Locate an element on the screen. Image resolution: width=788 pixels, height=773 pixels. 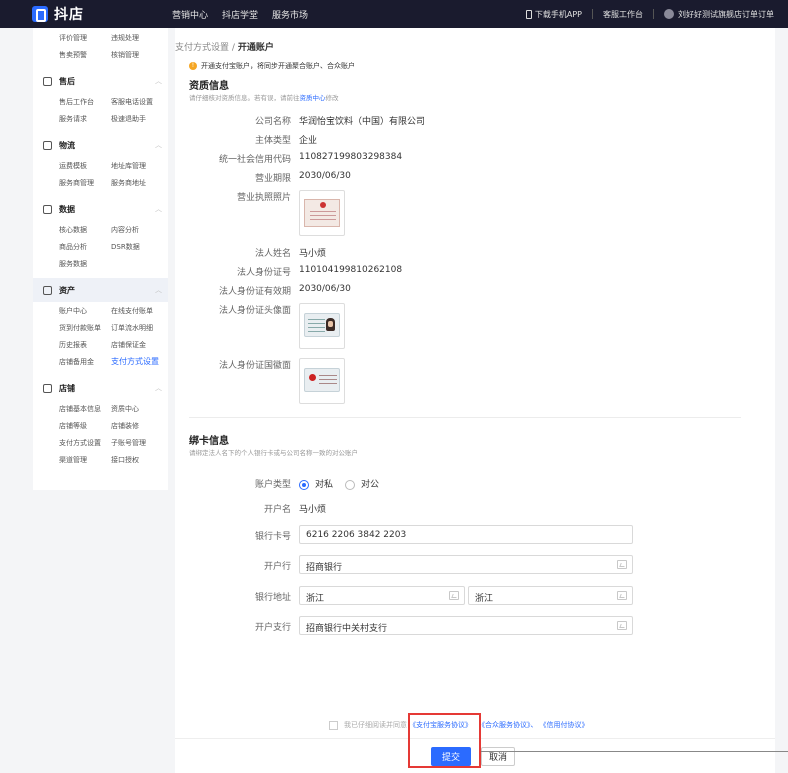
sidebar-item: 订单流水明细 is located at coordinates (137, 328).